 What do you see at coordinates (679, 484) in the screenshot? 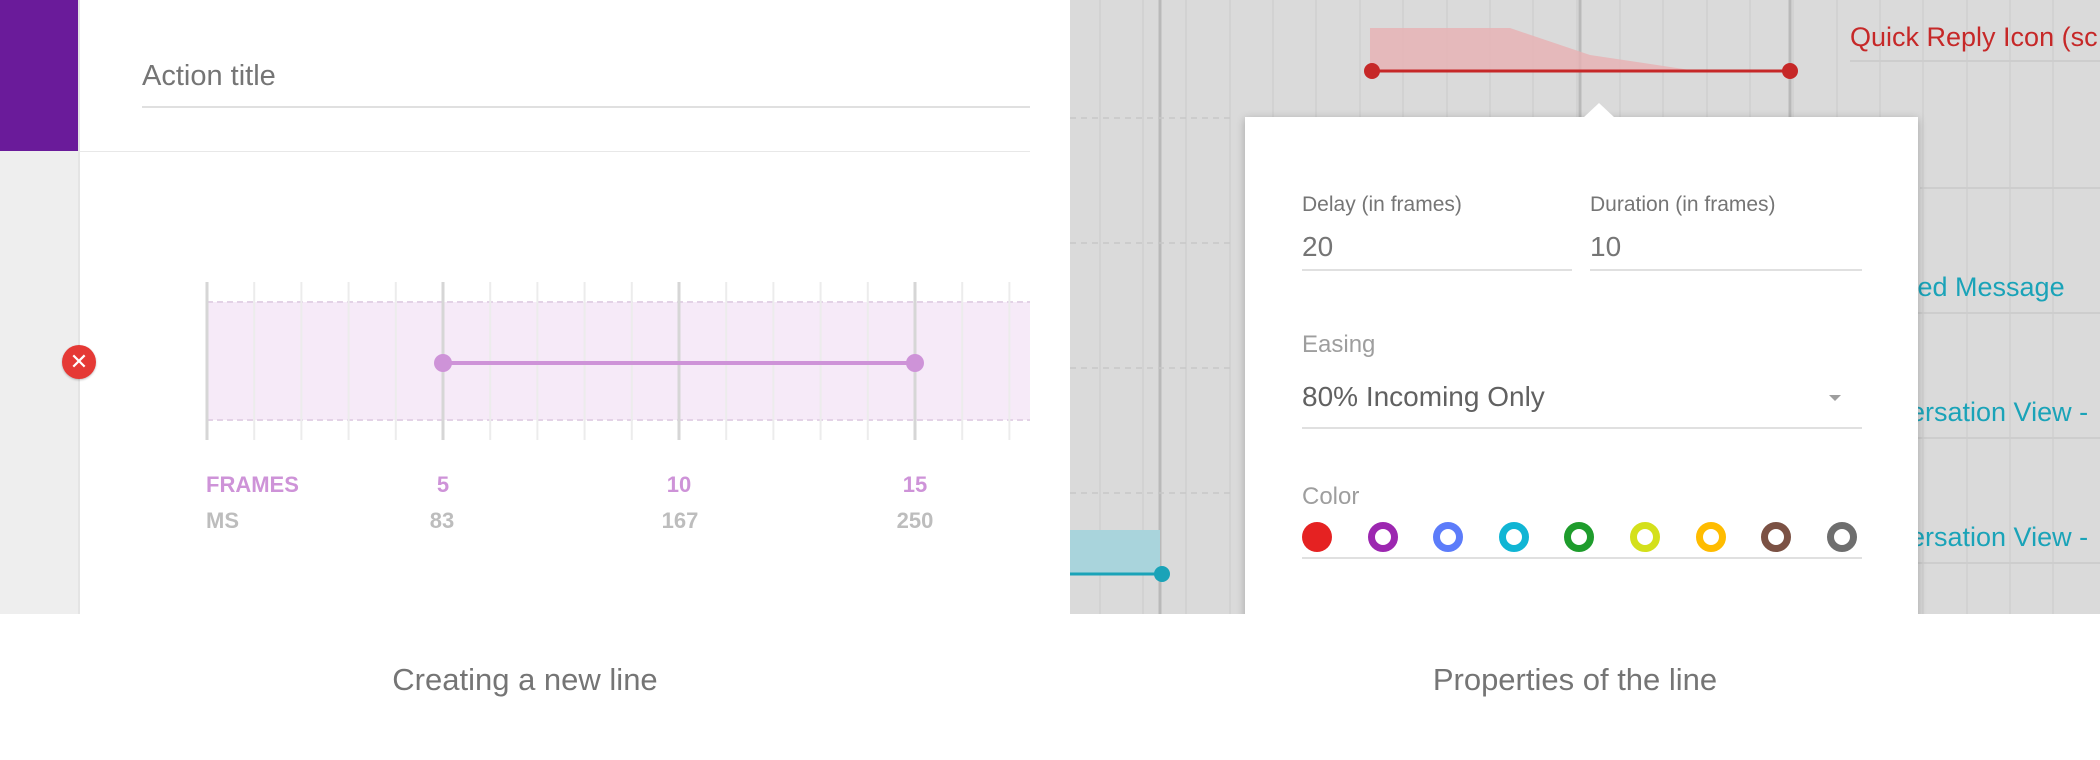
I see `frame-tick-label: 10` at bounding box center [679, 484].